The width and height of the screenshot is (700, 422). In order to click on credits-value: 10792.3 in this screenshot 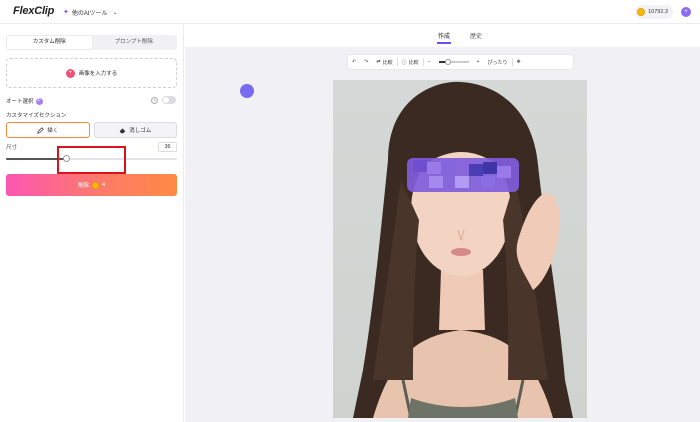, I will do `click(658, 12)`.